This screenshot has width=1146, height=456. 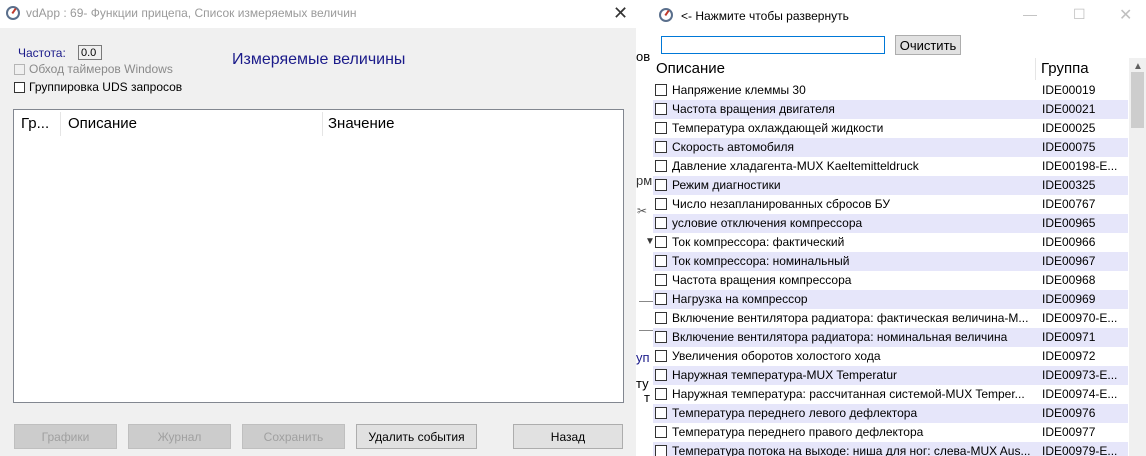 What do you see at coordinates (568, 436) in the screenshot?
I see `back-button: Назад` at bounding box center [568, 436].